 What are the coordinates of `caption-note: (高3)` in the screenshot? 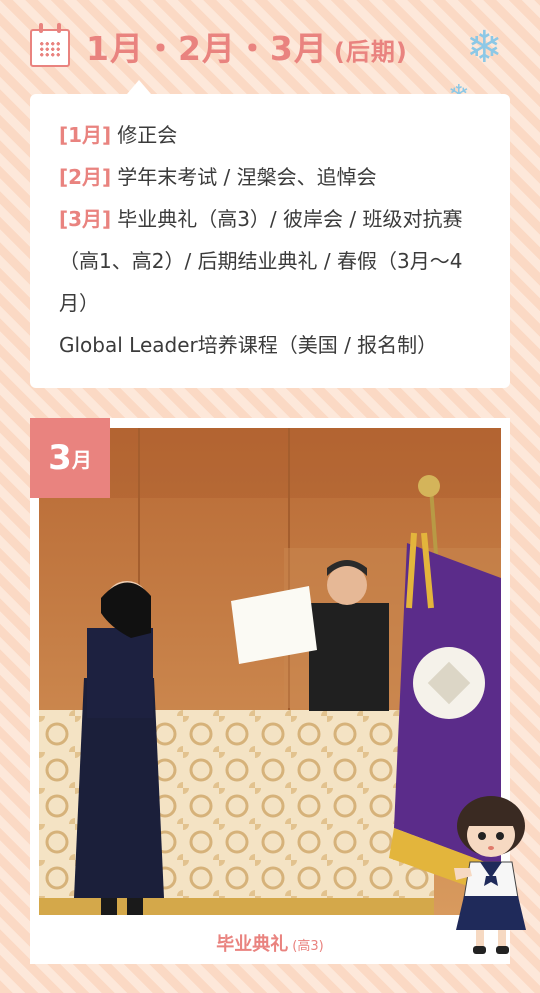 It's located at (308, 946).